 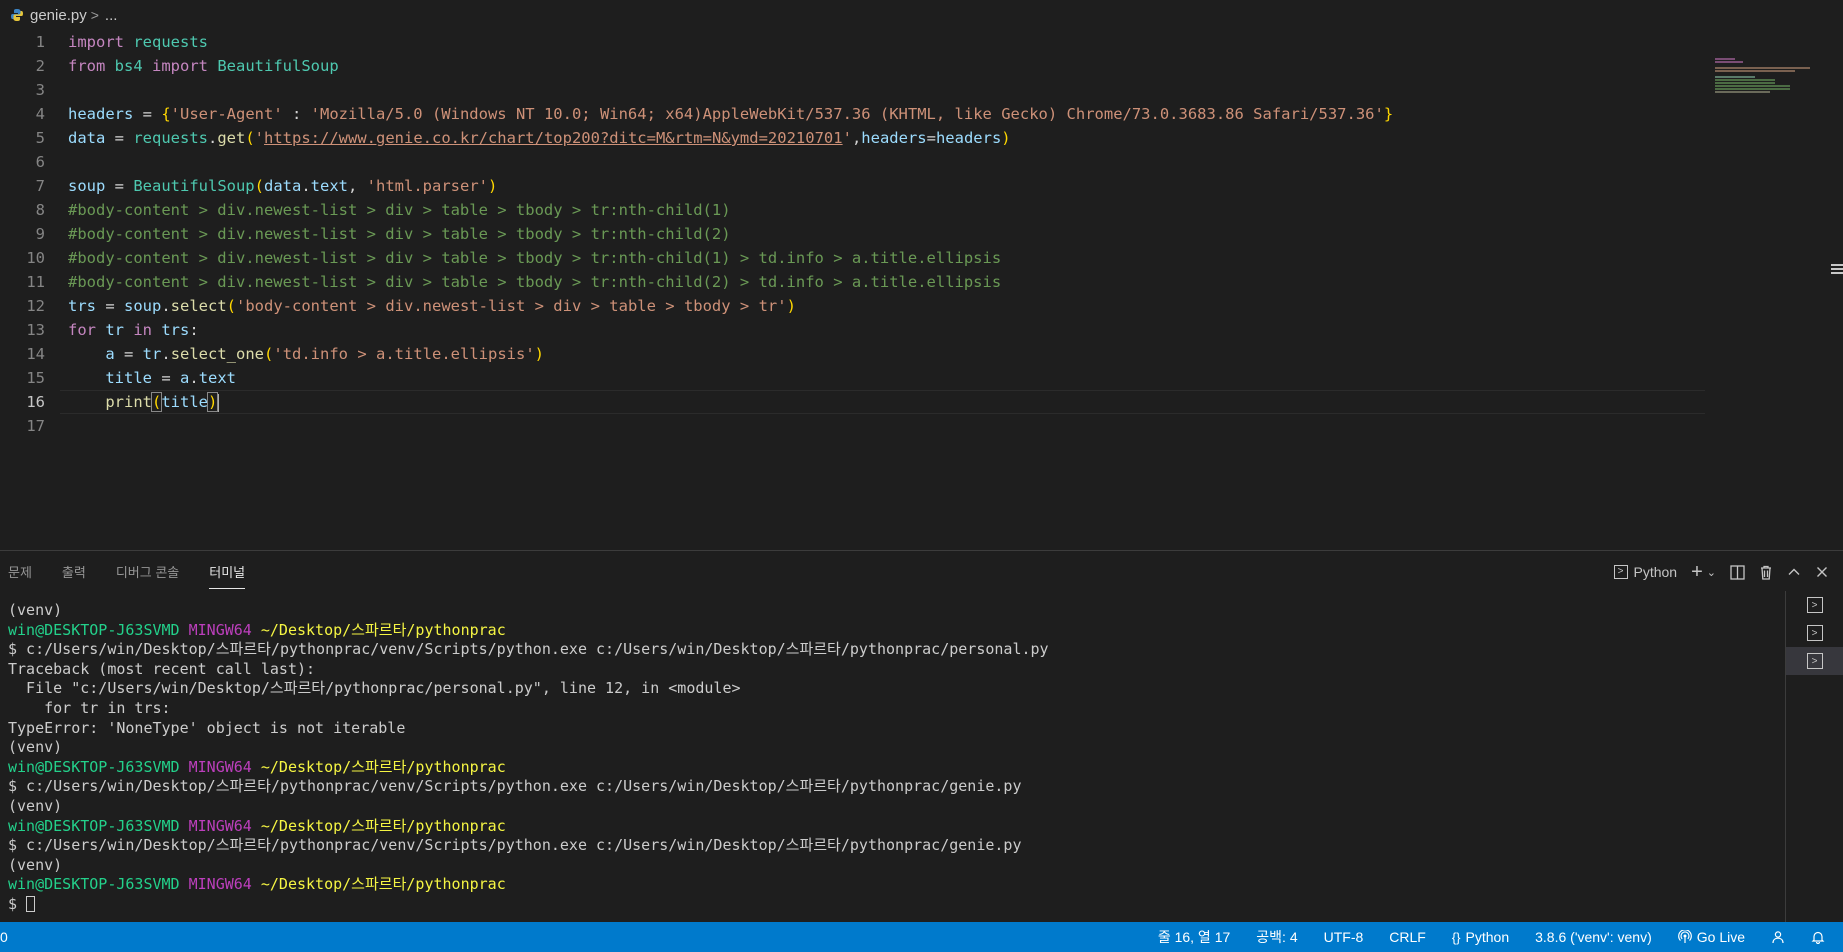 What do you see at coordinates (296, 114) in the screenshot?
I see `operator: :` at bounding box center [296, 114].